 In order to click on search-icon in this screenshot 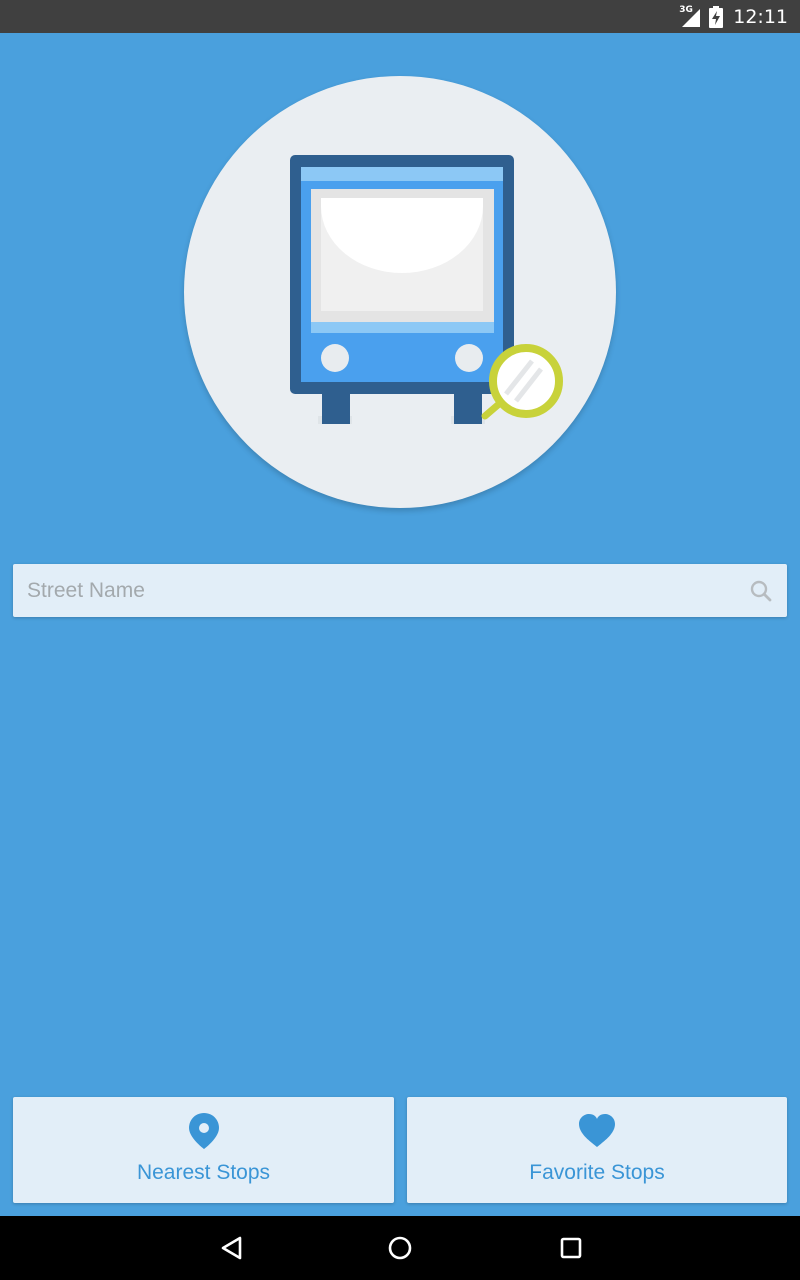, I will do `click(761, 591)`.